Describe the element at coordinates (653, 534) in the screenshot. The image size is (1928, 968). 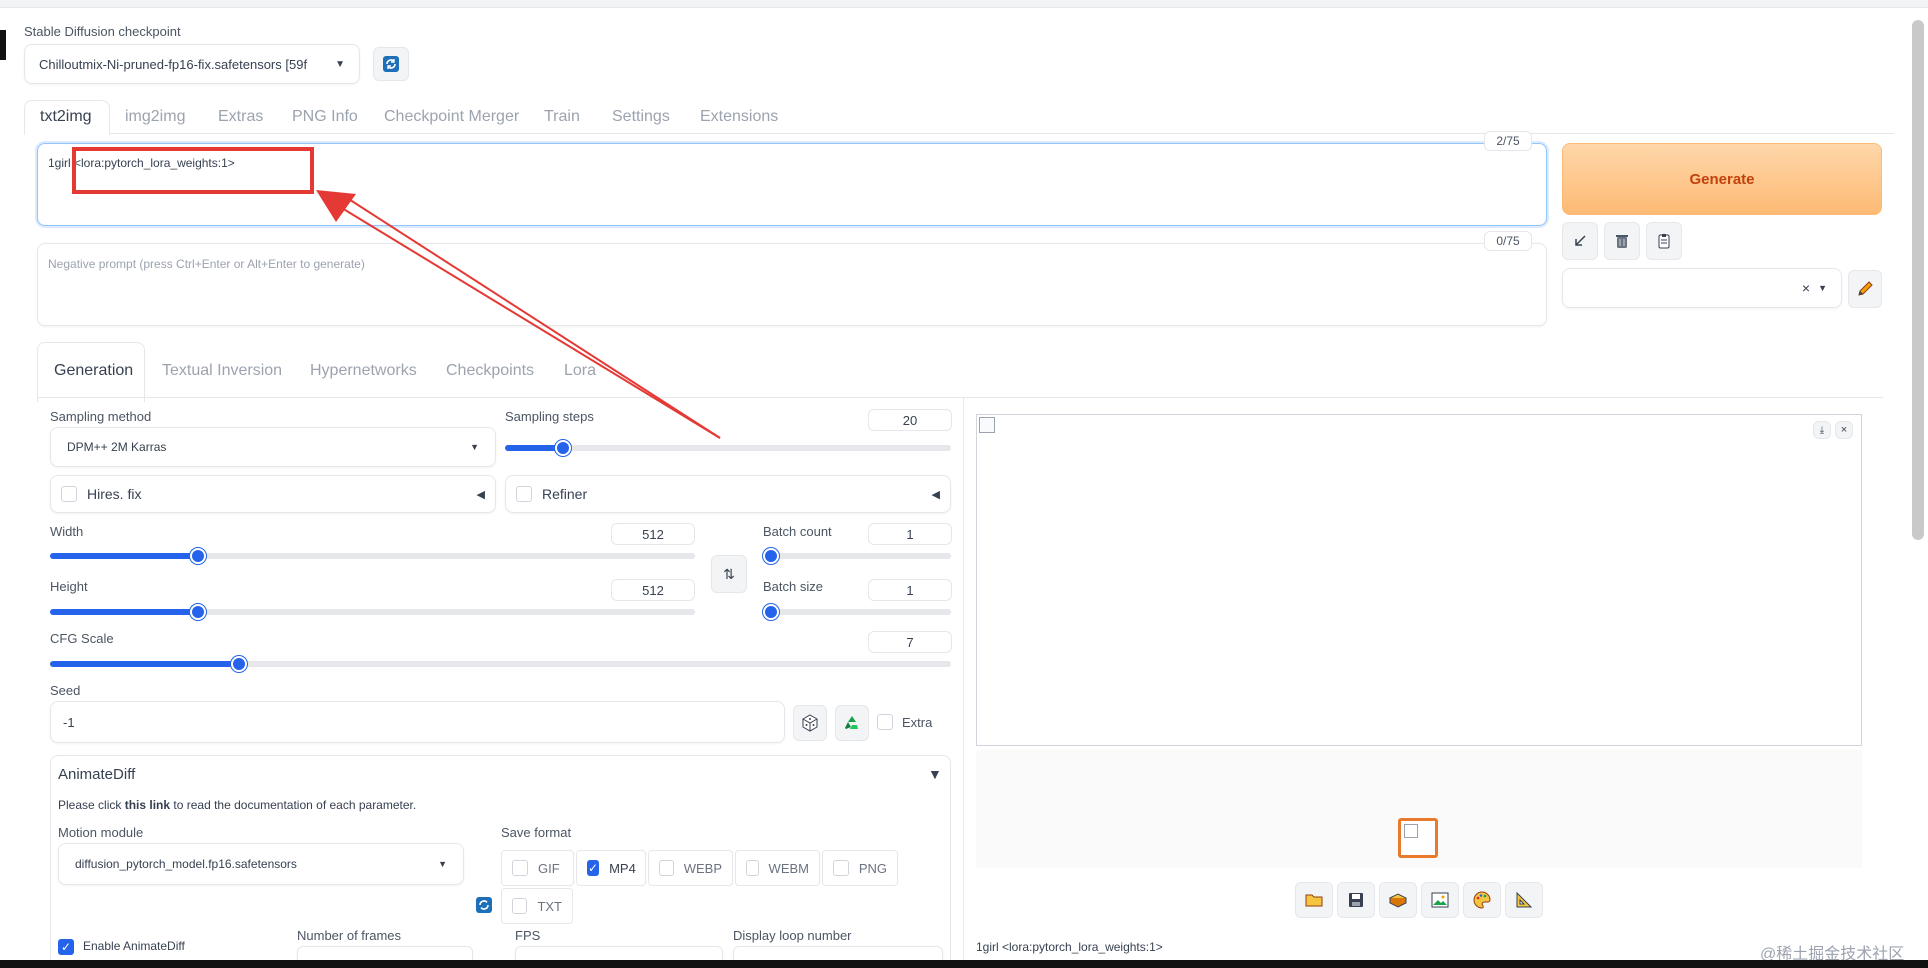
I see `width-input: 512` at that location.